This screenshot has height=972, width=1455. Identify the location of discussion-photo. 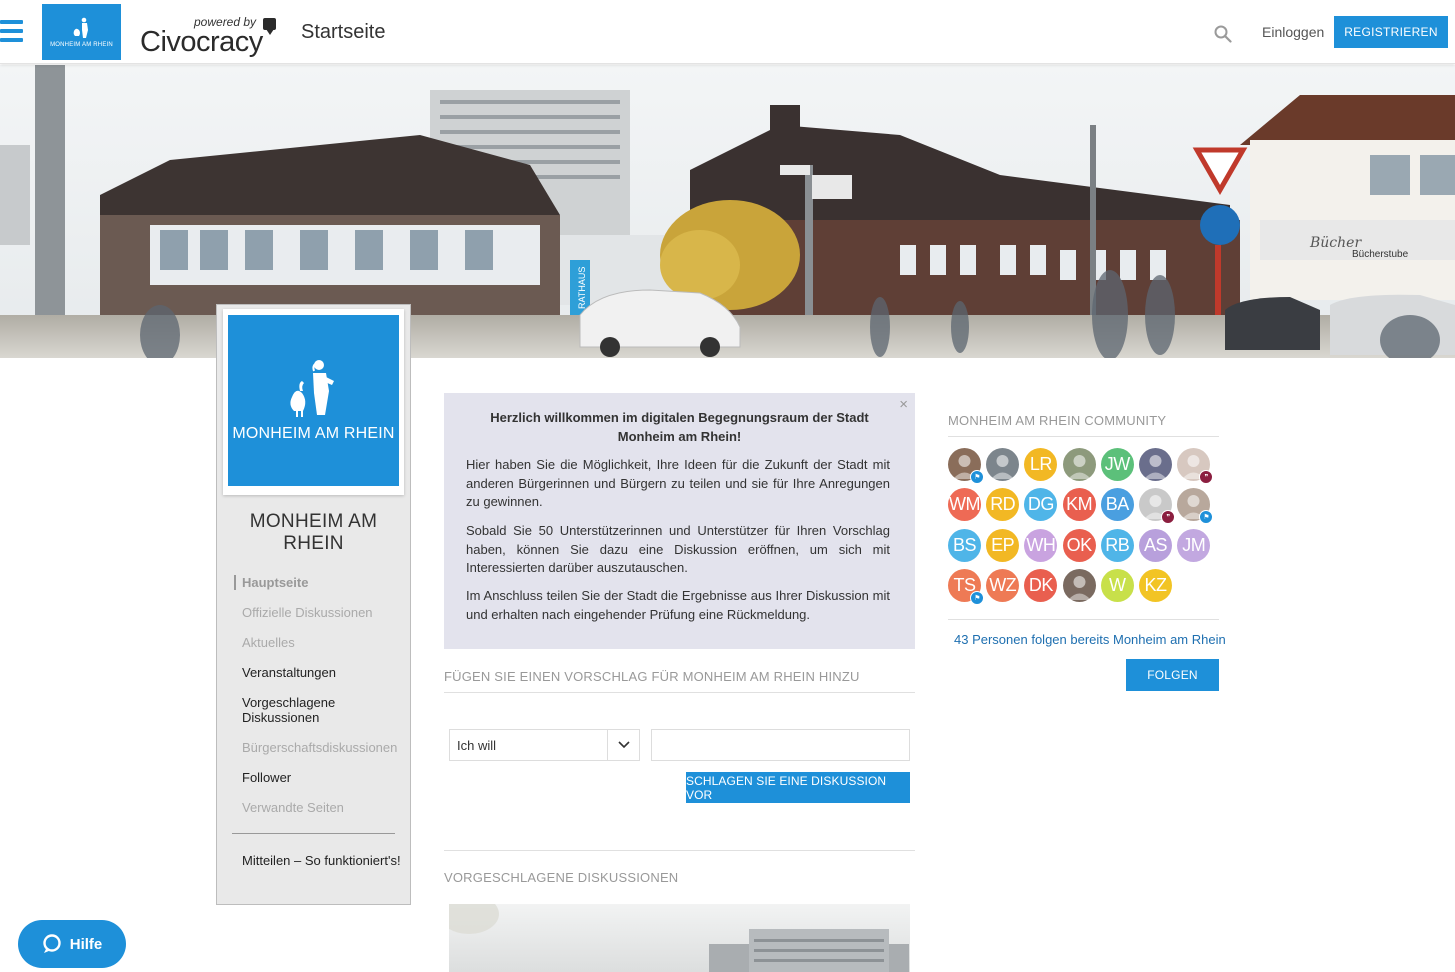
(679, 938).